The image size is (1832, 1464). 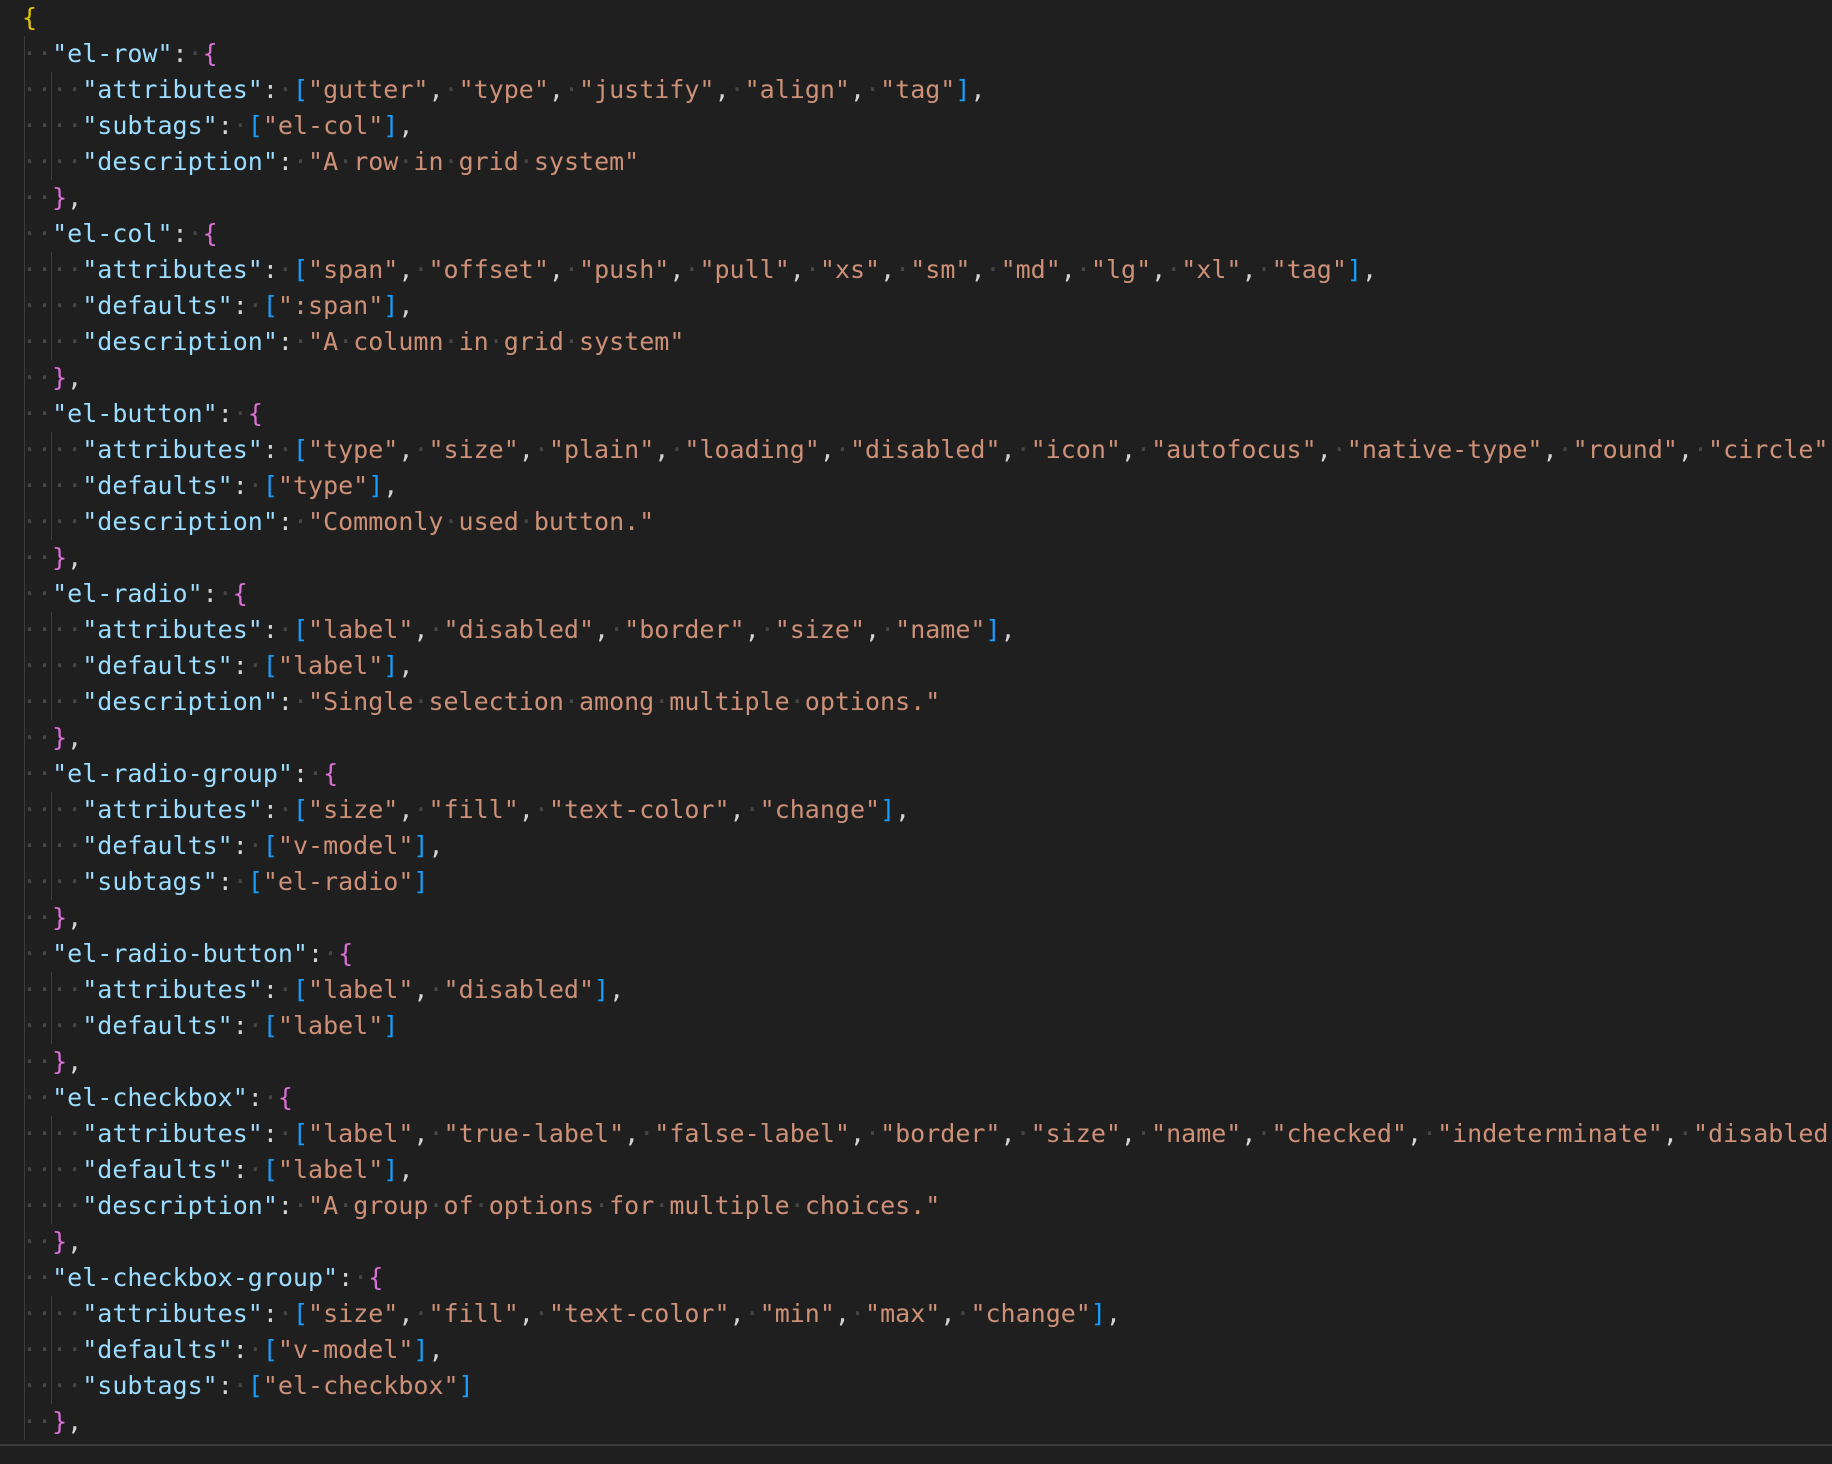 What do you see at coordinates (916, 774) in the screenshot?
I see `code-line: ··"el-radio-group":·{` at bounding box center [916, 774].